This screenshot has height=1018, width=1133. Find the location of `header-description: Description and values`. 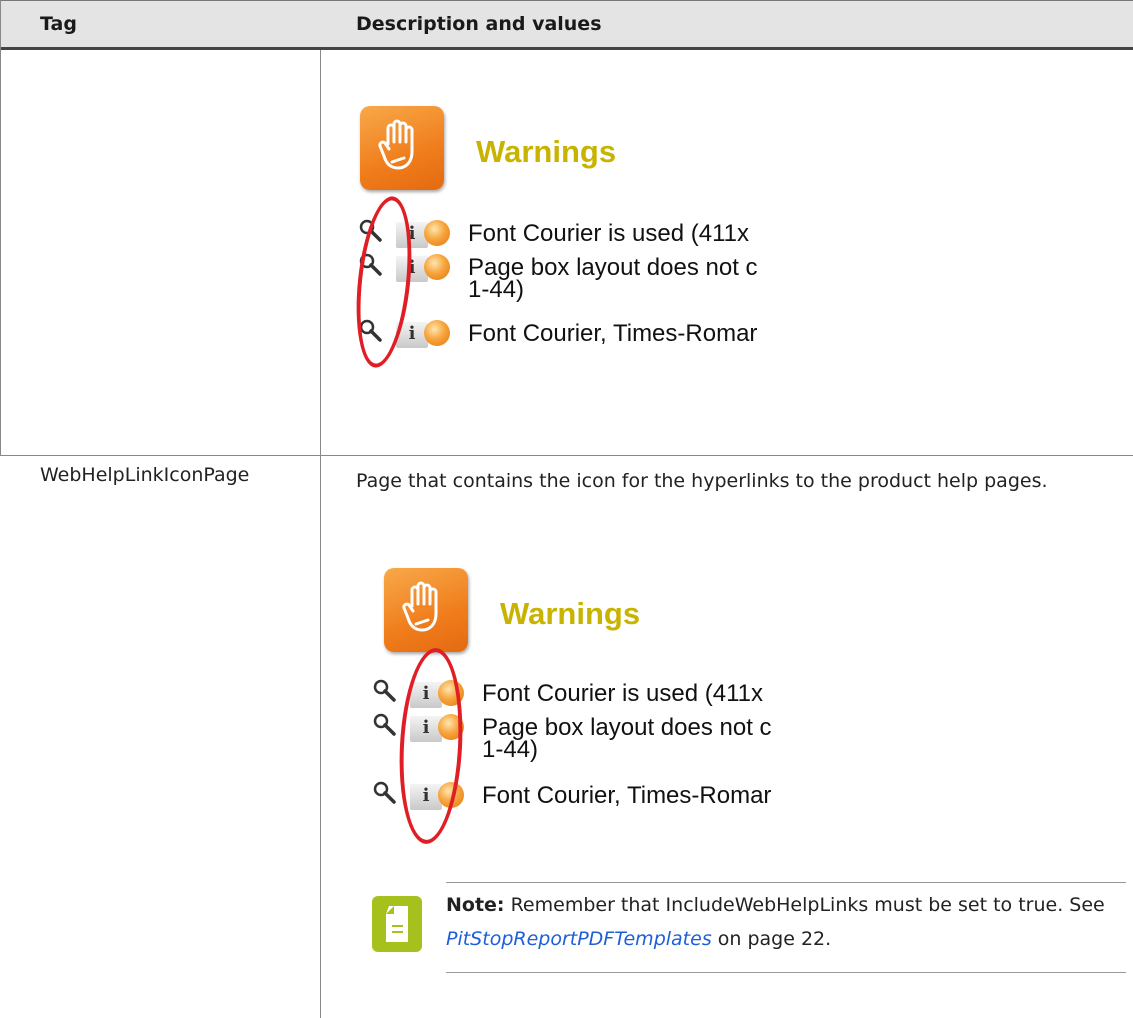

header-description: Description and values is located at coordinates (479, 24).